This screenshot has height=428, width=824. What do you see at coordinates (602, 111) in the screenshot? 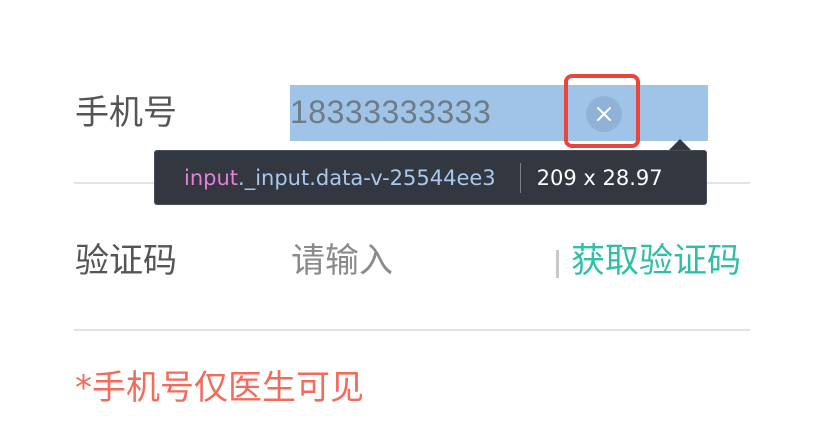
I see `clear-button-highlight-box` at bounding box center [602, 111].